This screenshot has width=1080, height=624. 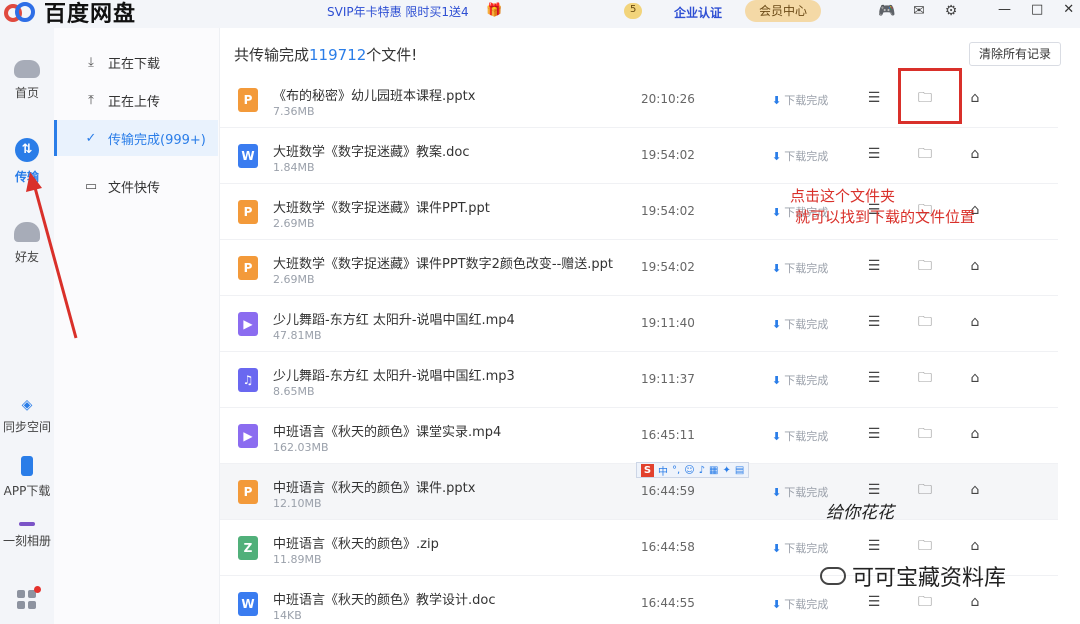 What do you see at coordinates (374, 96) in the screenshot?
I see `file-name: 《布的秘密》幼儿园班本课程.pptx` at bounding box center [374, 96].